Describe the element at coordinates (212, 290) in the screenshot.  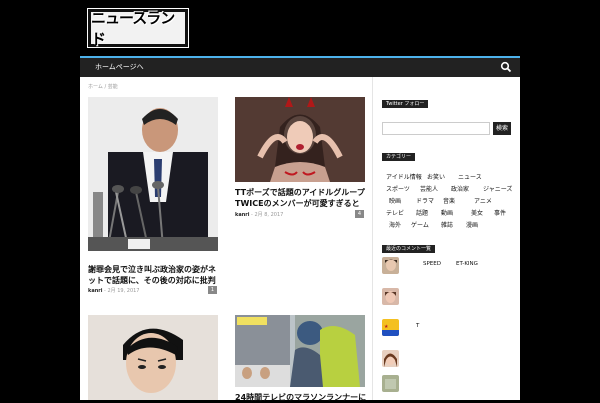
I see `article-1-comment-count: 1` at that location.